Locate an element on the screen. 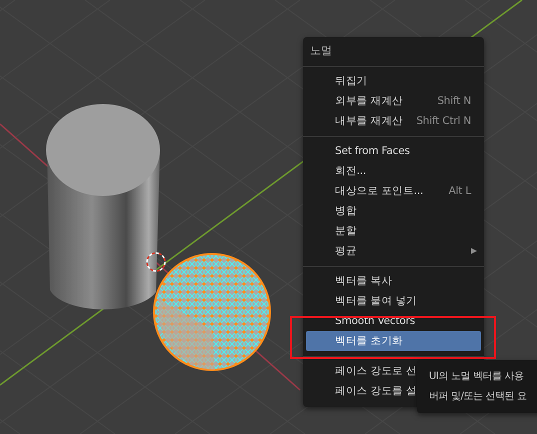 Image resolution: width=537 pixels, height=434 pixels. menu-item: 뒤집기 is located at coordinates (393, 81).